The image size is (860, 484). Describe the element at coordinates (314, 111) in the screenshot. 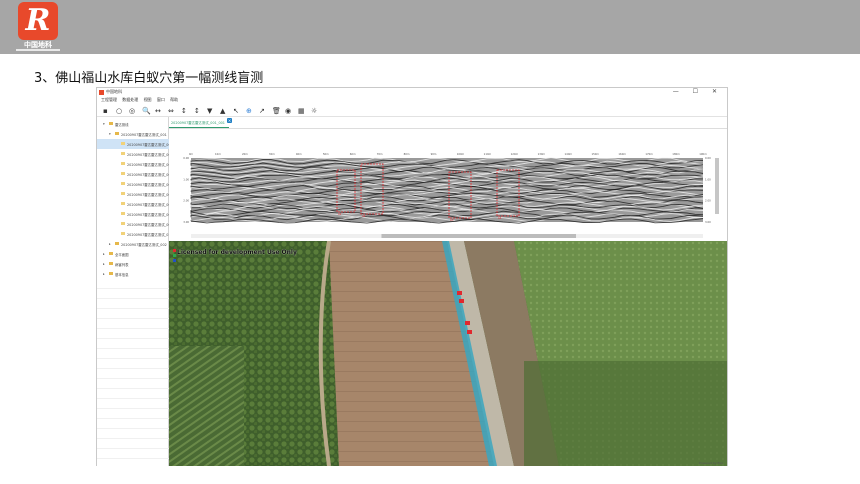

I see `settings-icon: ☼` at that location.